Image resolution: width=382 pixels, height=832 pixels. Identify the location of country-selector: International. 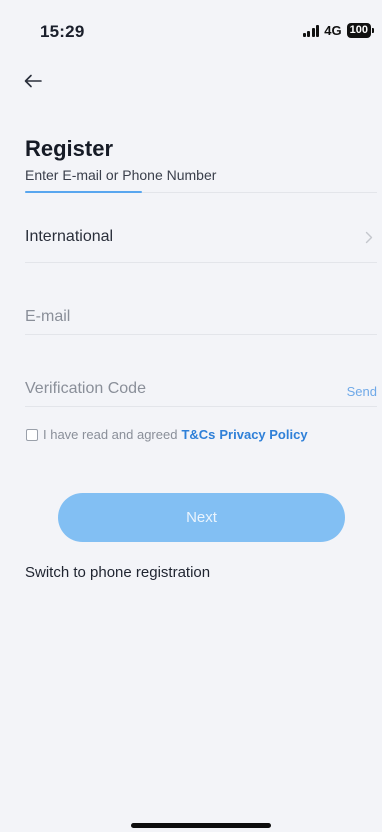
(201, 239).